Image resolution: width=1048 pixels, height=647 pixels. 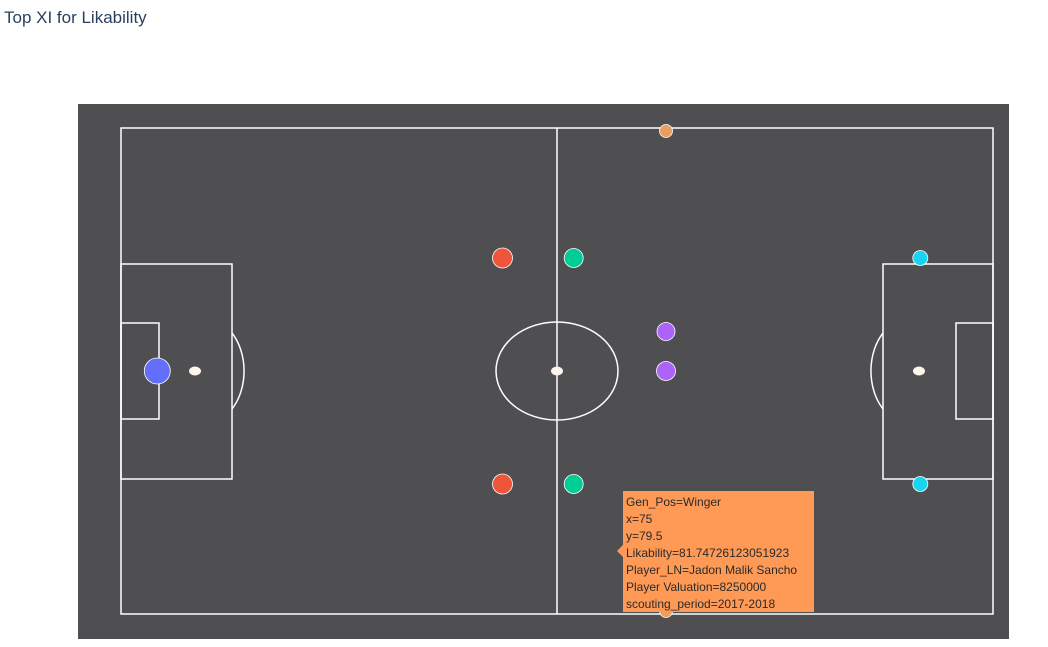 I want to click on tooltip-line: y=79.5, so click(x=644, y=536).